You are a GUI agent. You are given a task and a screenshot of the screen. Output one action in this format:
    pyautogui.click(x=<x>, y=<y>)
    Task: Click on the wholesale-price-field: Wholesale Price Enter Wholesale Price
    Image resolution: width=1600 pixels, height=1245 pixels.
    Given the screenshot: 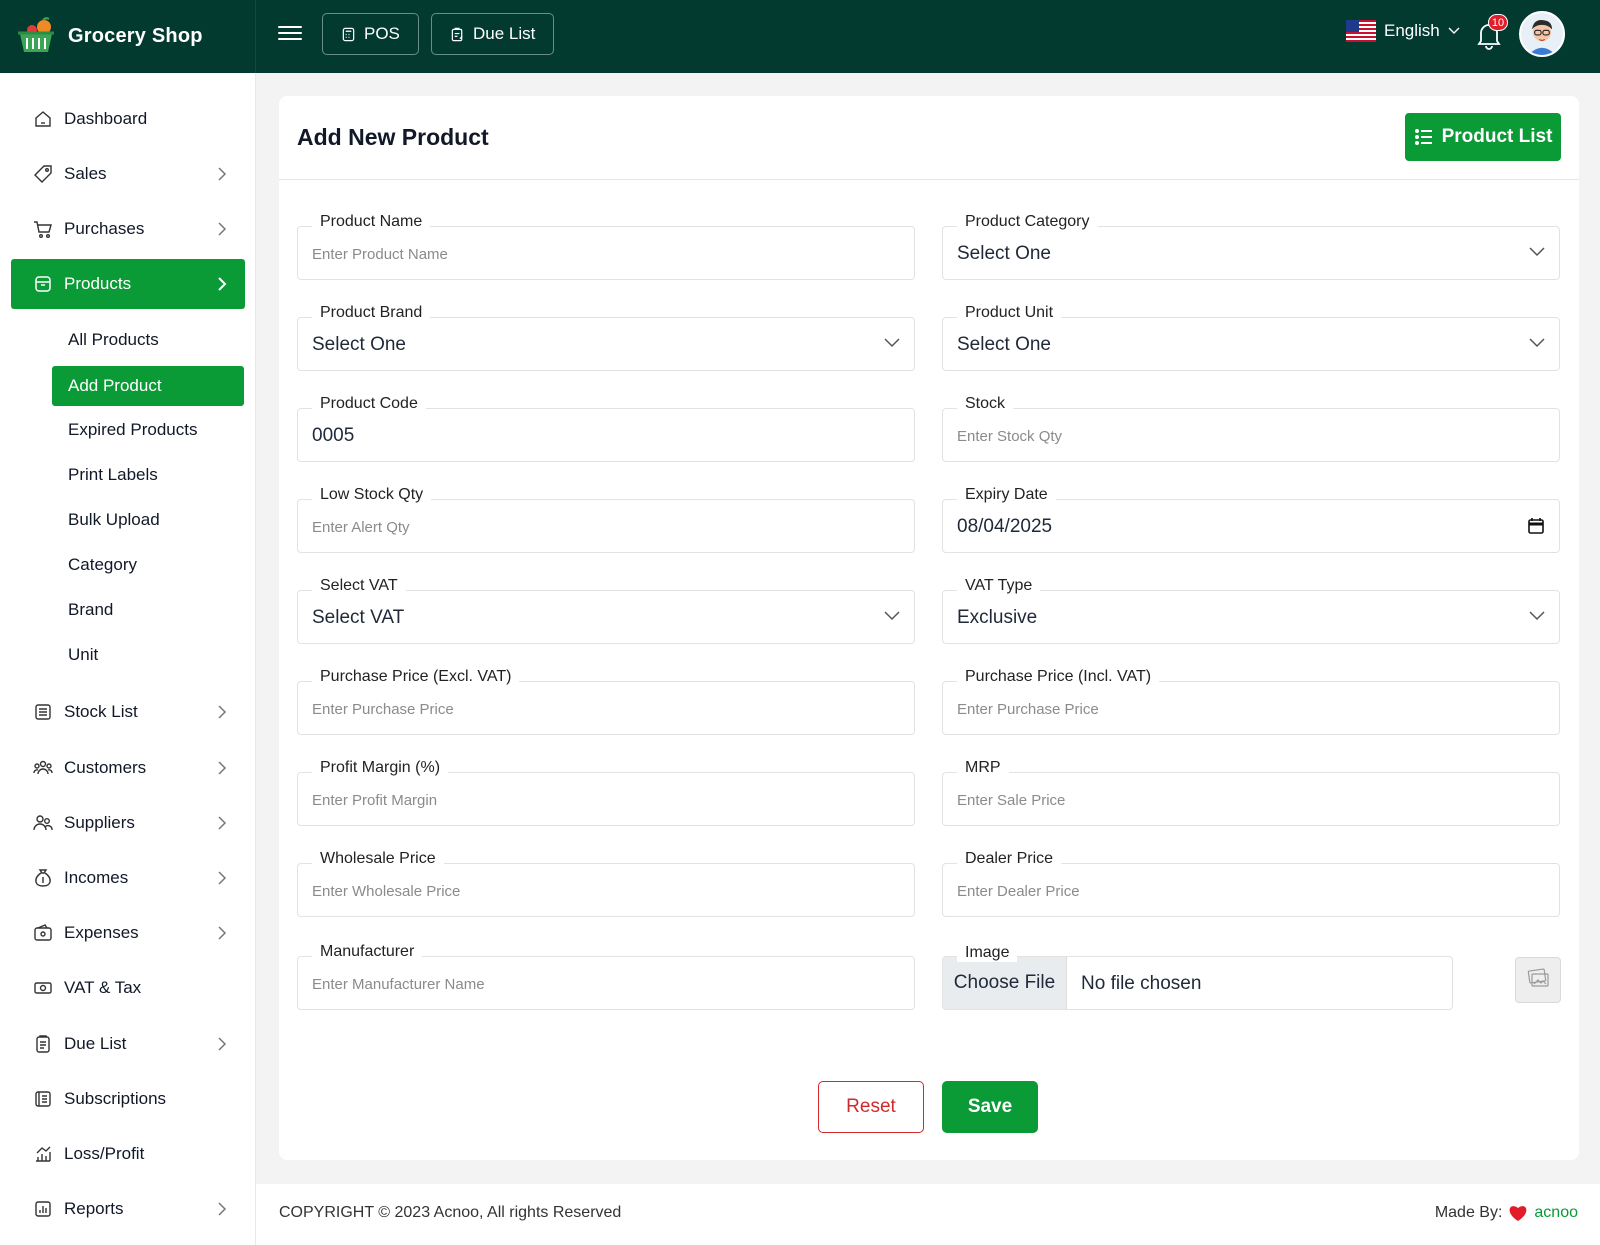 What is the action you would take?
    pyautogui.click(x=606, y=883)
    